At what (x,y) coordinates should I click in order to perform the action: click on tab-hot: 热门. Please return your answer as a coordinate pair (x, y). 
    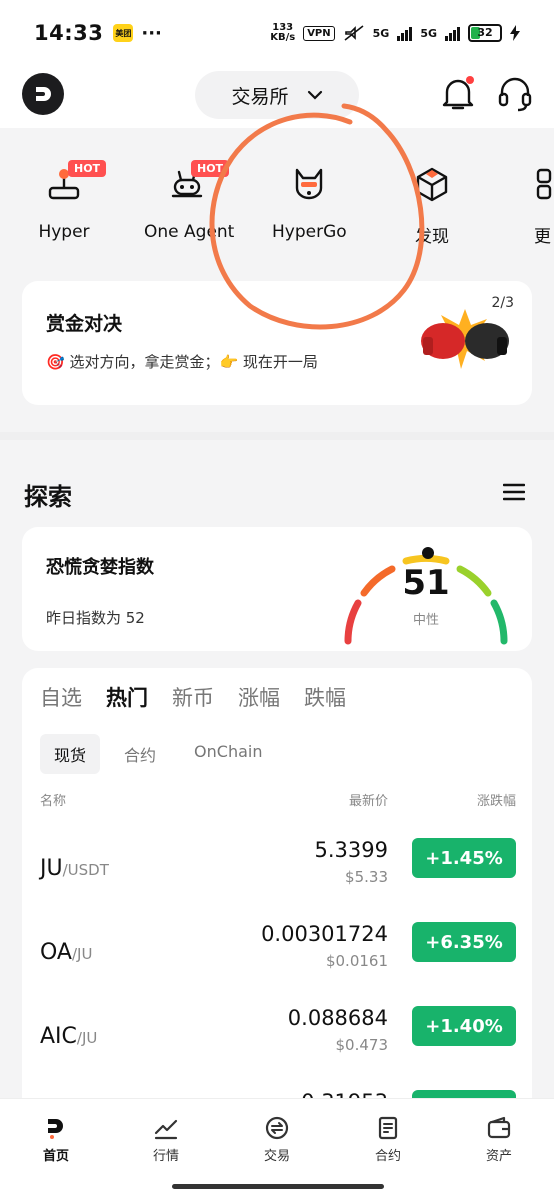
    Looking at the image, I should click on (127, 697).